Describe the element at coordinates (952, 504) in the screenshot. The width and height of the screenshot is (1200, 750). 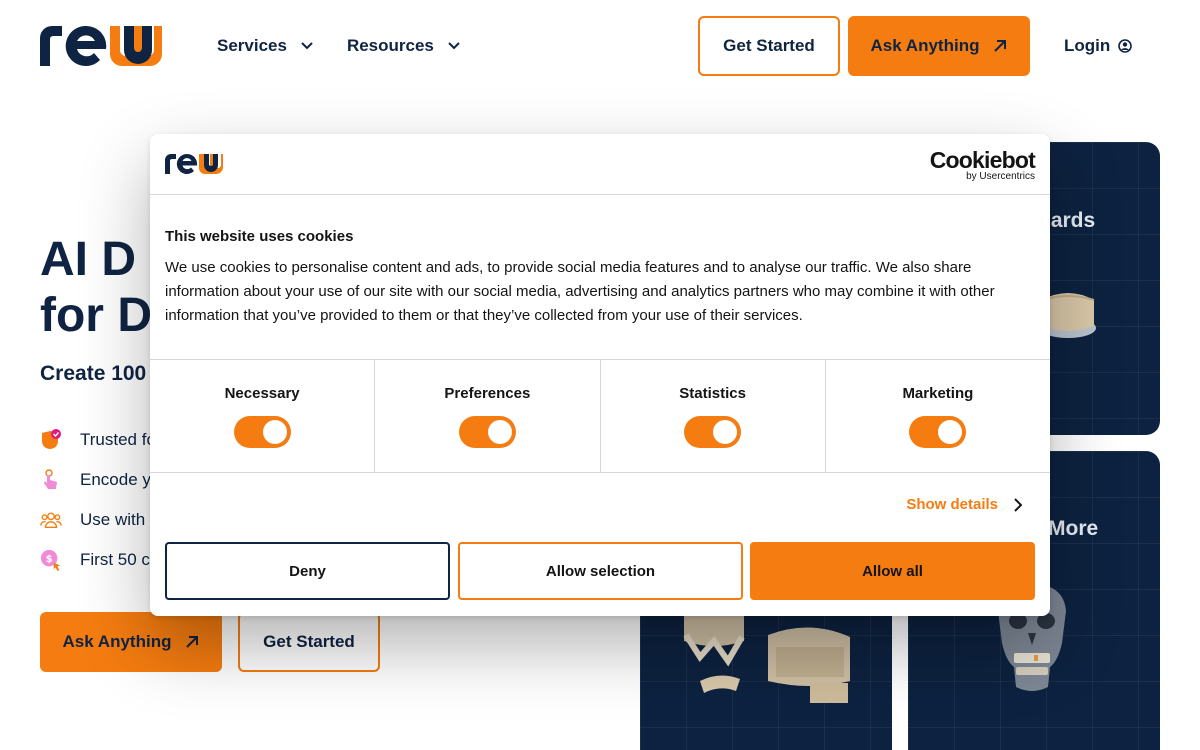
I see `show-details-label: Show details` at that location.